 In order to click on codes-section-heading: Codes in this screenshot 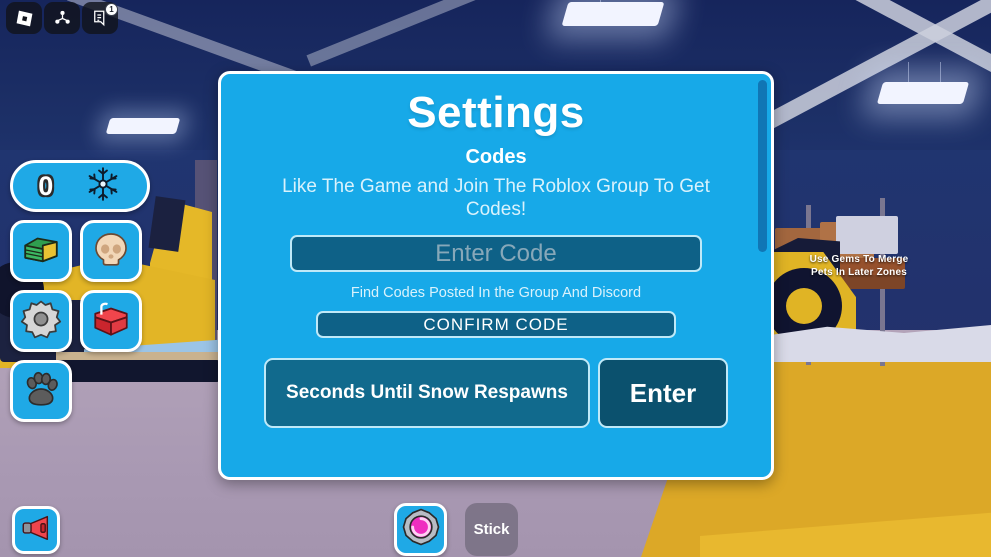, I will do `click(496, 157)`.